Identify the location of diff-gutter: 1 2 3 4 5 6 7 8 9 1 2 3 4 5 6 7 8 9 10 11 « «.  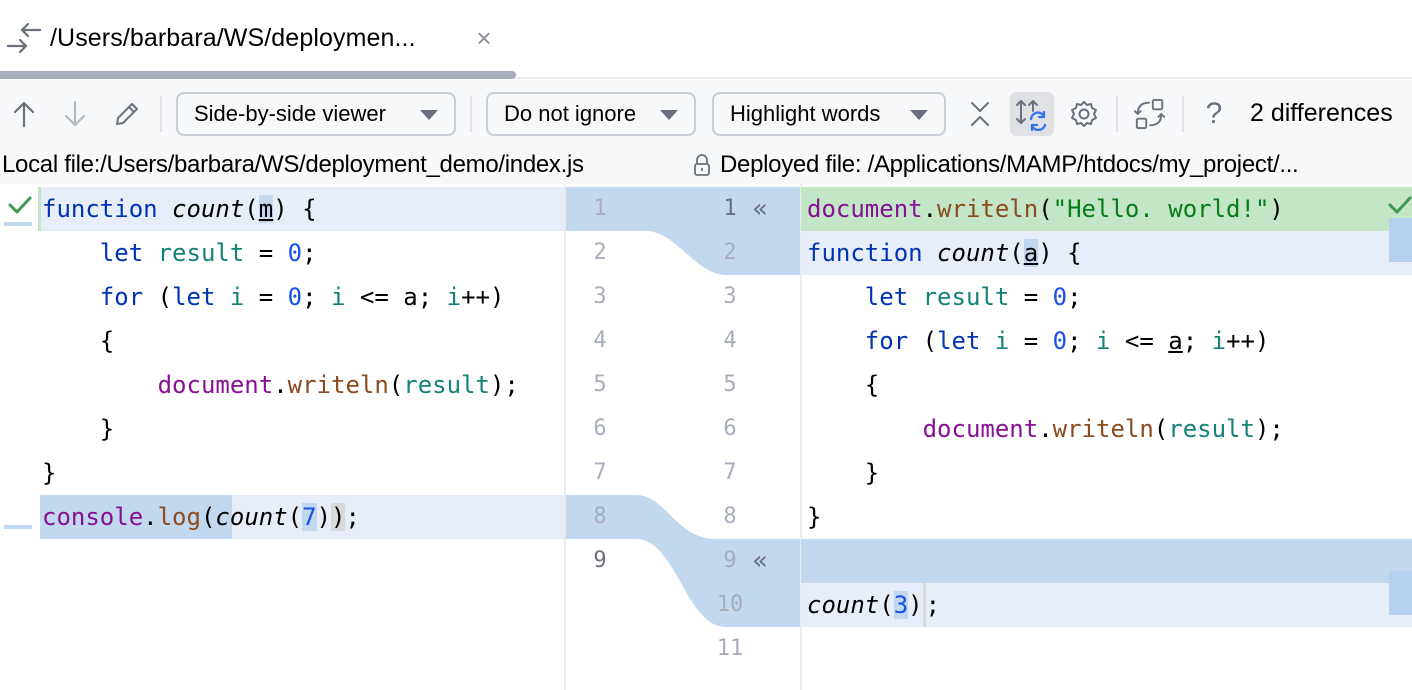
(683, 437).